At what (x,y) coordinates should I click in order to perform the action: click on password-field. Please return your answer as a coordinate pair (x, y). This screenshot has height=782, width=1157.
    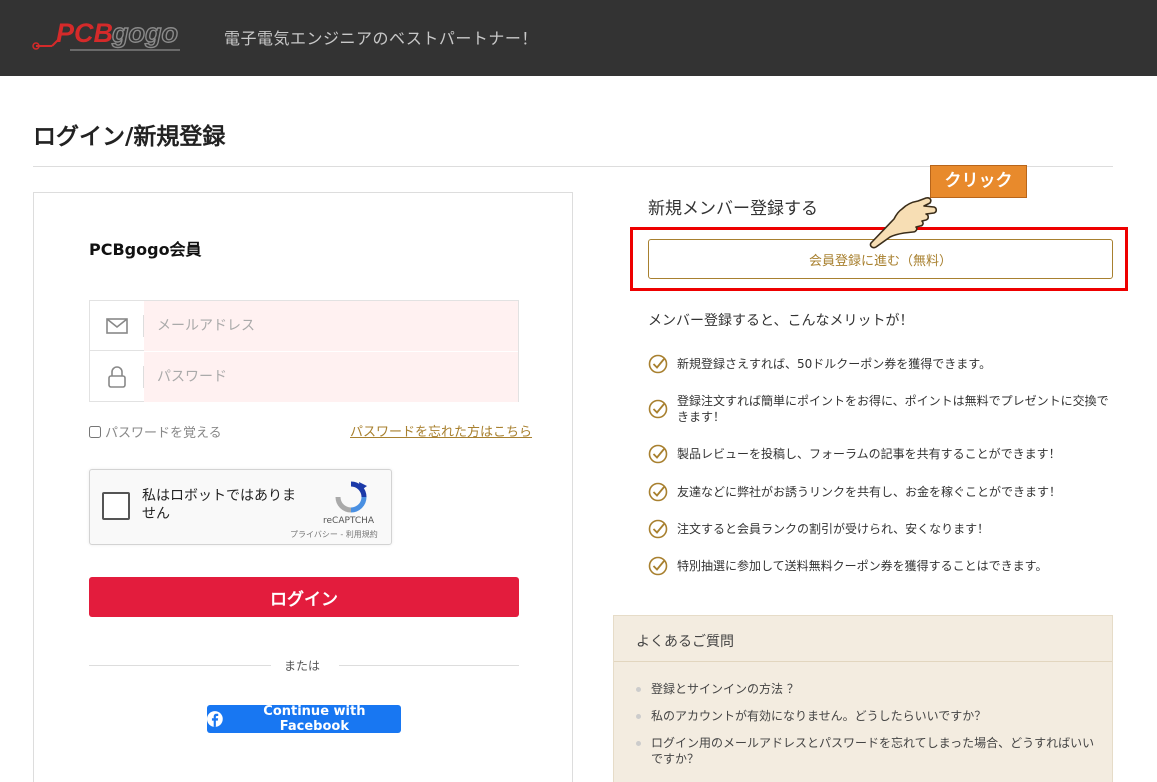
    Looking at the image, I should click on (331, 377).